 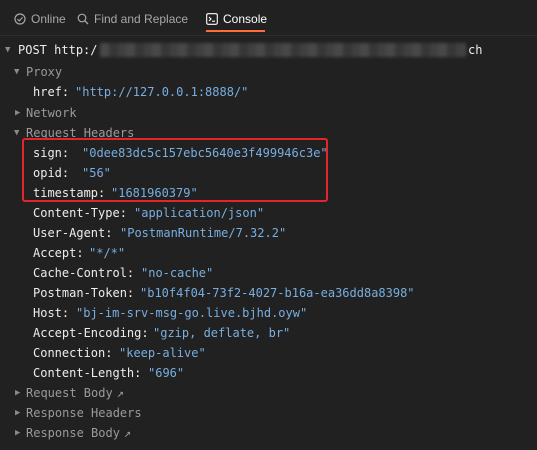 What do you see at coordinates (51, 92) in the screenshot?
I see `proxy-href-key: href:` at bounding box center [51, 92].